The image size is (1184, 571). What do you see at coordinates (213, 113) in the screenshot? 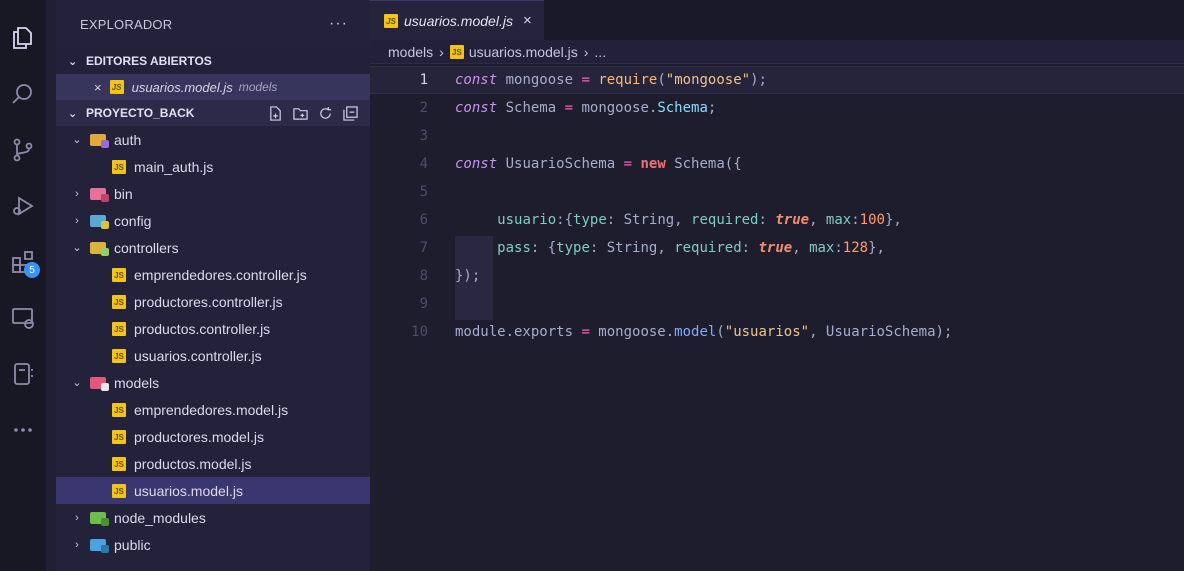
I see `project-header: ⌄ PROYECTO_BACK` at bounding box center [213, 113].